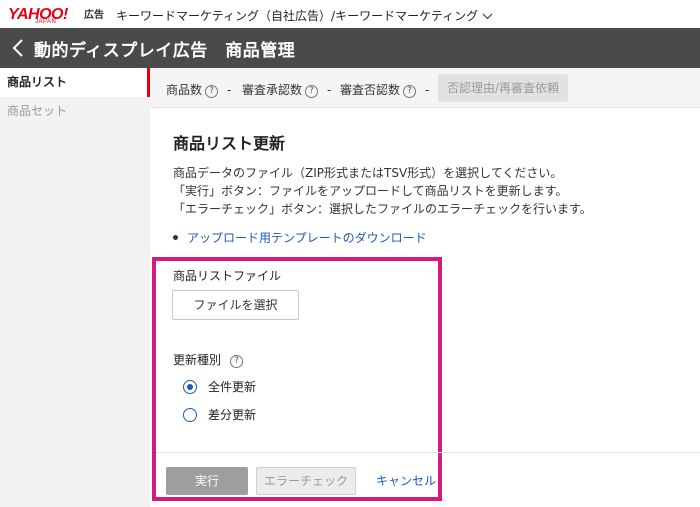 The image size is (700, 507). Describe the element at coordinates (207, 481) in the screenshot. I see `run-button: 実行` at that location.